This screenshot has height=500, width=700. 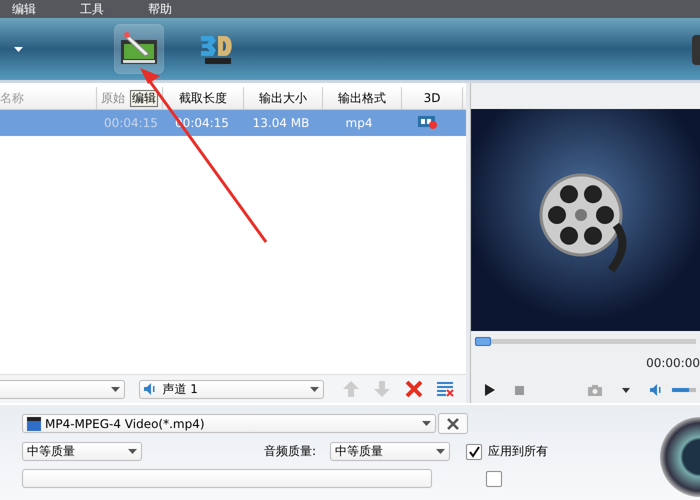 I want to click on path-field, so click(x=227, y=478).